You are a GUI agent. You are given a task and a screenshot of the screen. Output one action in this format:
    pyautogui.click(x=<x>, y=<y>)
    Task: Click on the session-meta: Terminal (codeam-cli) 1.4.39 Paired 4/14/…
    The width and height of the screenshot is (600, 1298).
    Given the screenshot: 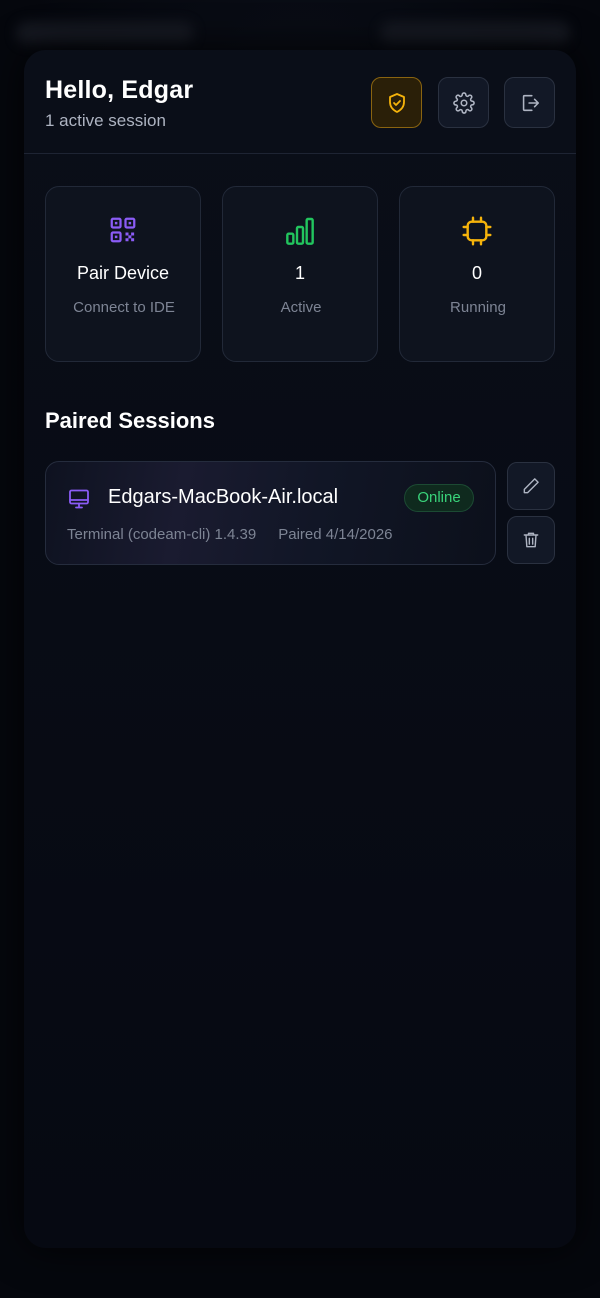 What is the action you would take?
    pyautogui.click(x=230, y=534)
    